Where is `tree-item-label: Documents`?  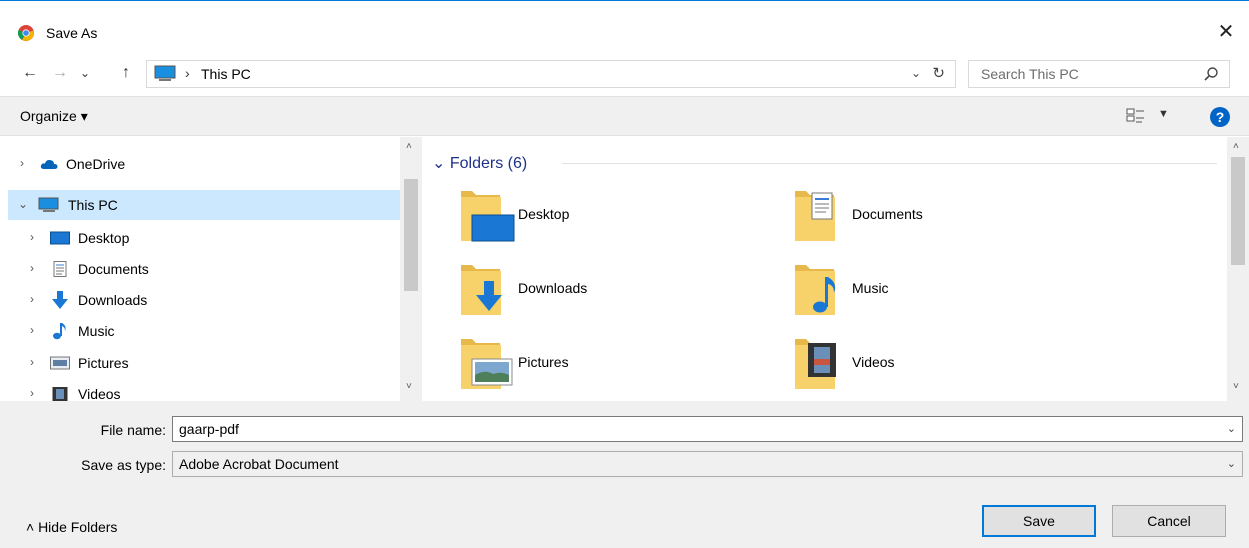 tree-item-label: Documents is located at coordinates (113, 269).